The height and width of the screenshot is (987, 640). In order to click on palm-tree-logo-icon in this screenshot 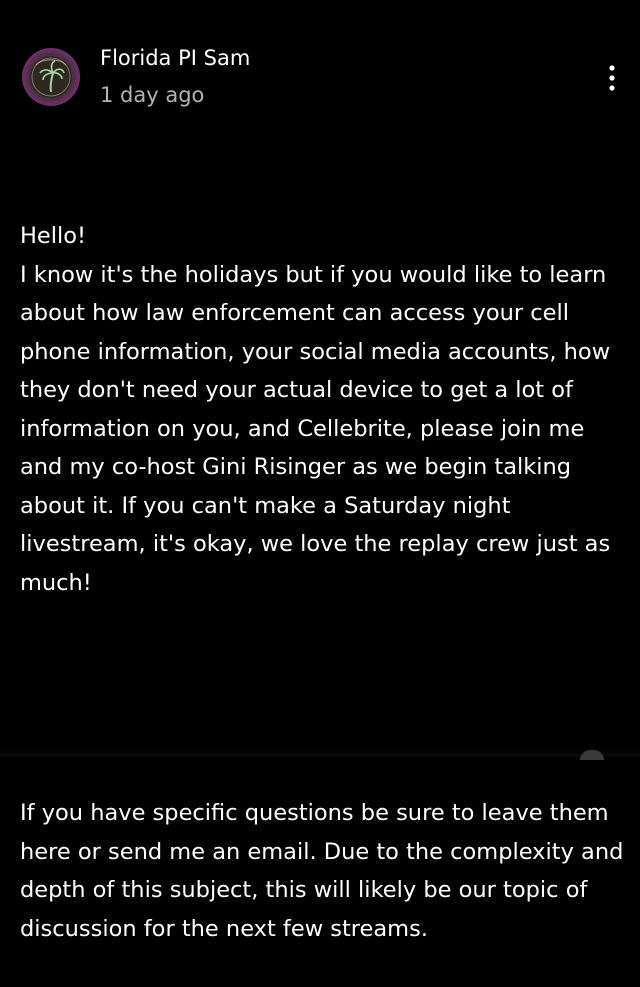, I will do `click(51, 77)`.